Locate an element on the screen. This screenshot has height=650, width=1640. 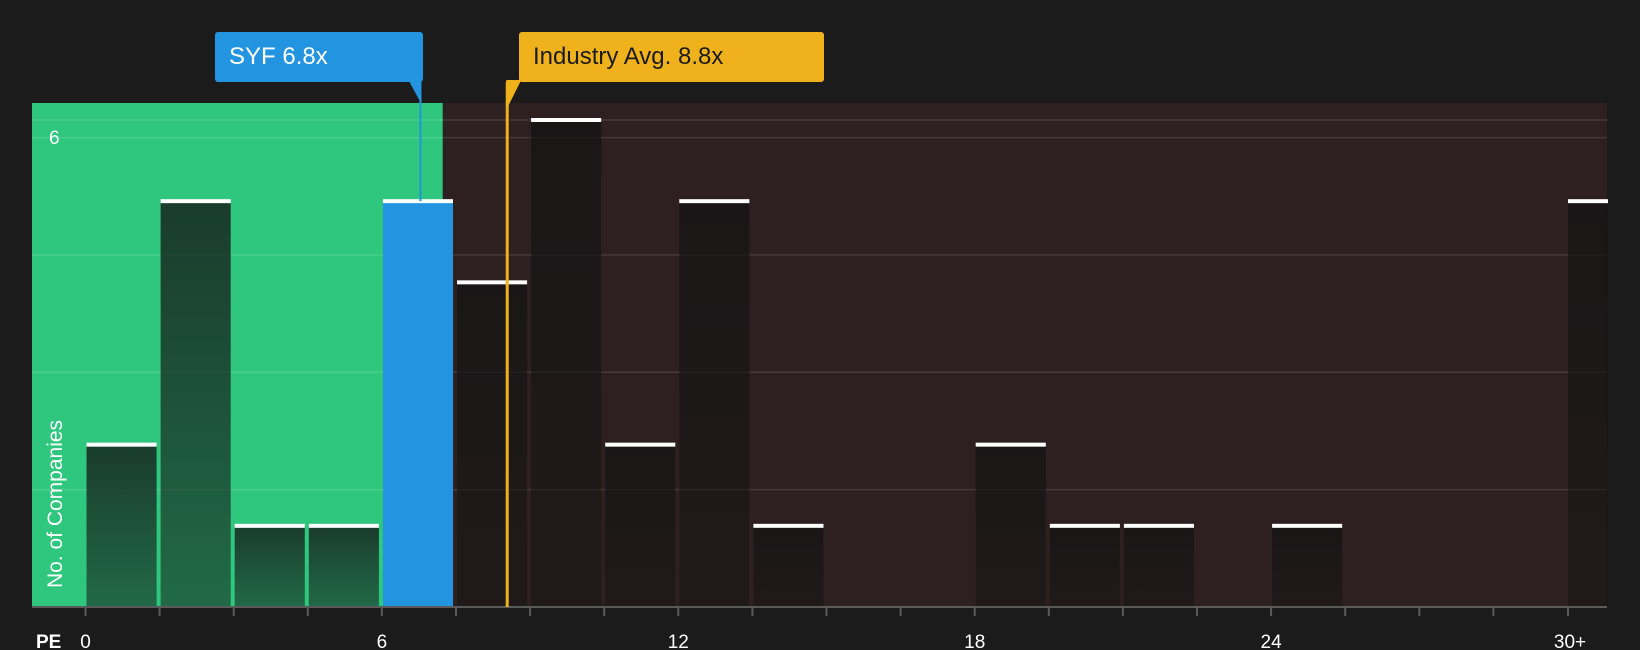
x-tick-label: 0 is located at coordinates (85, 641).